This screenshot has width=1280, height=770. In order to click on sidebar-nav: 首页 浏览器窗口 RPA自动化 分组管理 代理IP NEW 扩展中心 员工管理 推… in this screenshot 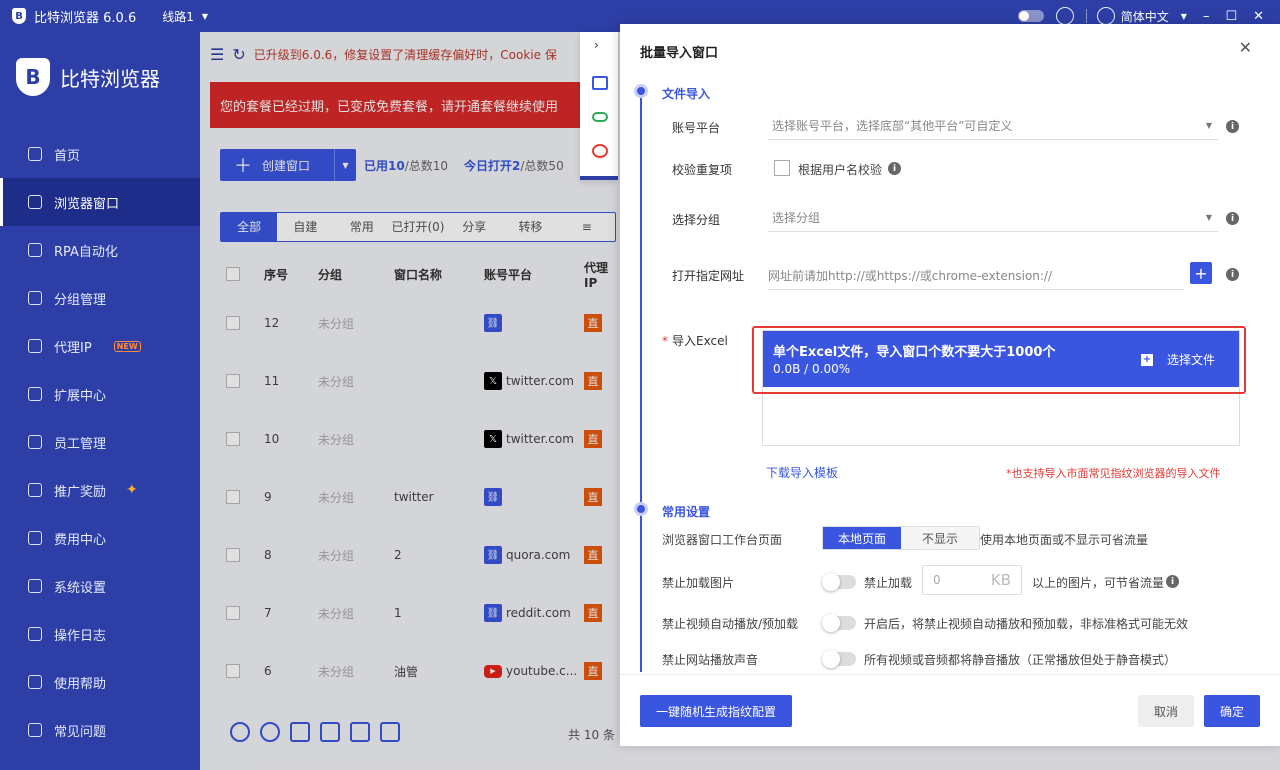, I will do `click(100, 442)`.